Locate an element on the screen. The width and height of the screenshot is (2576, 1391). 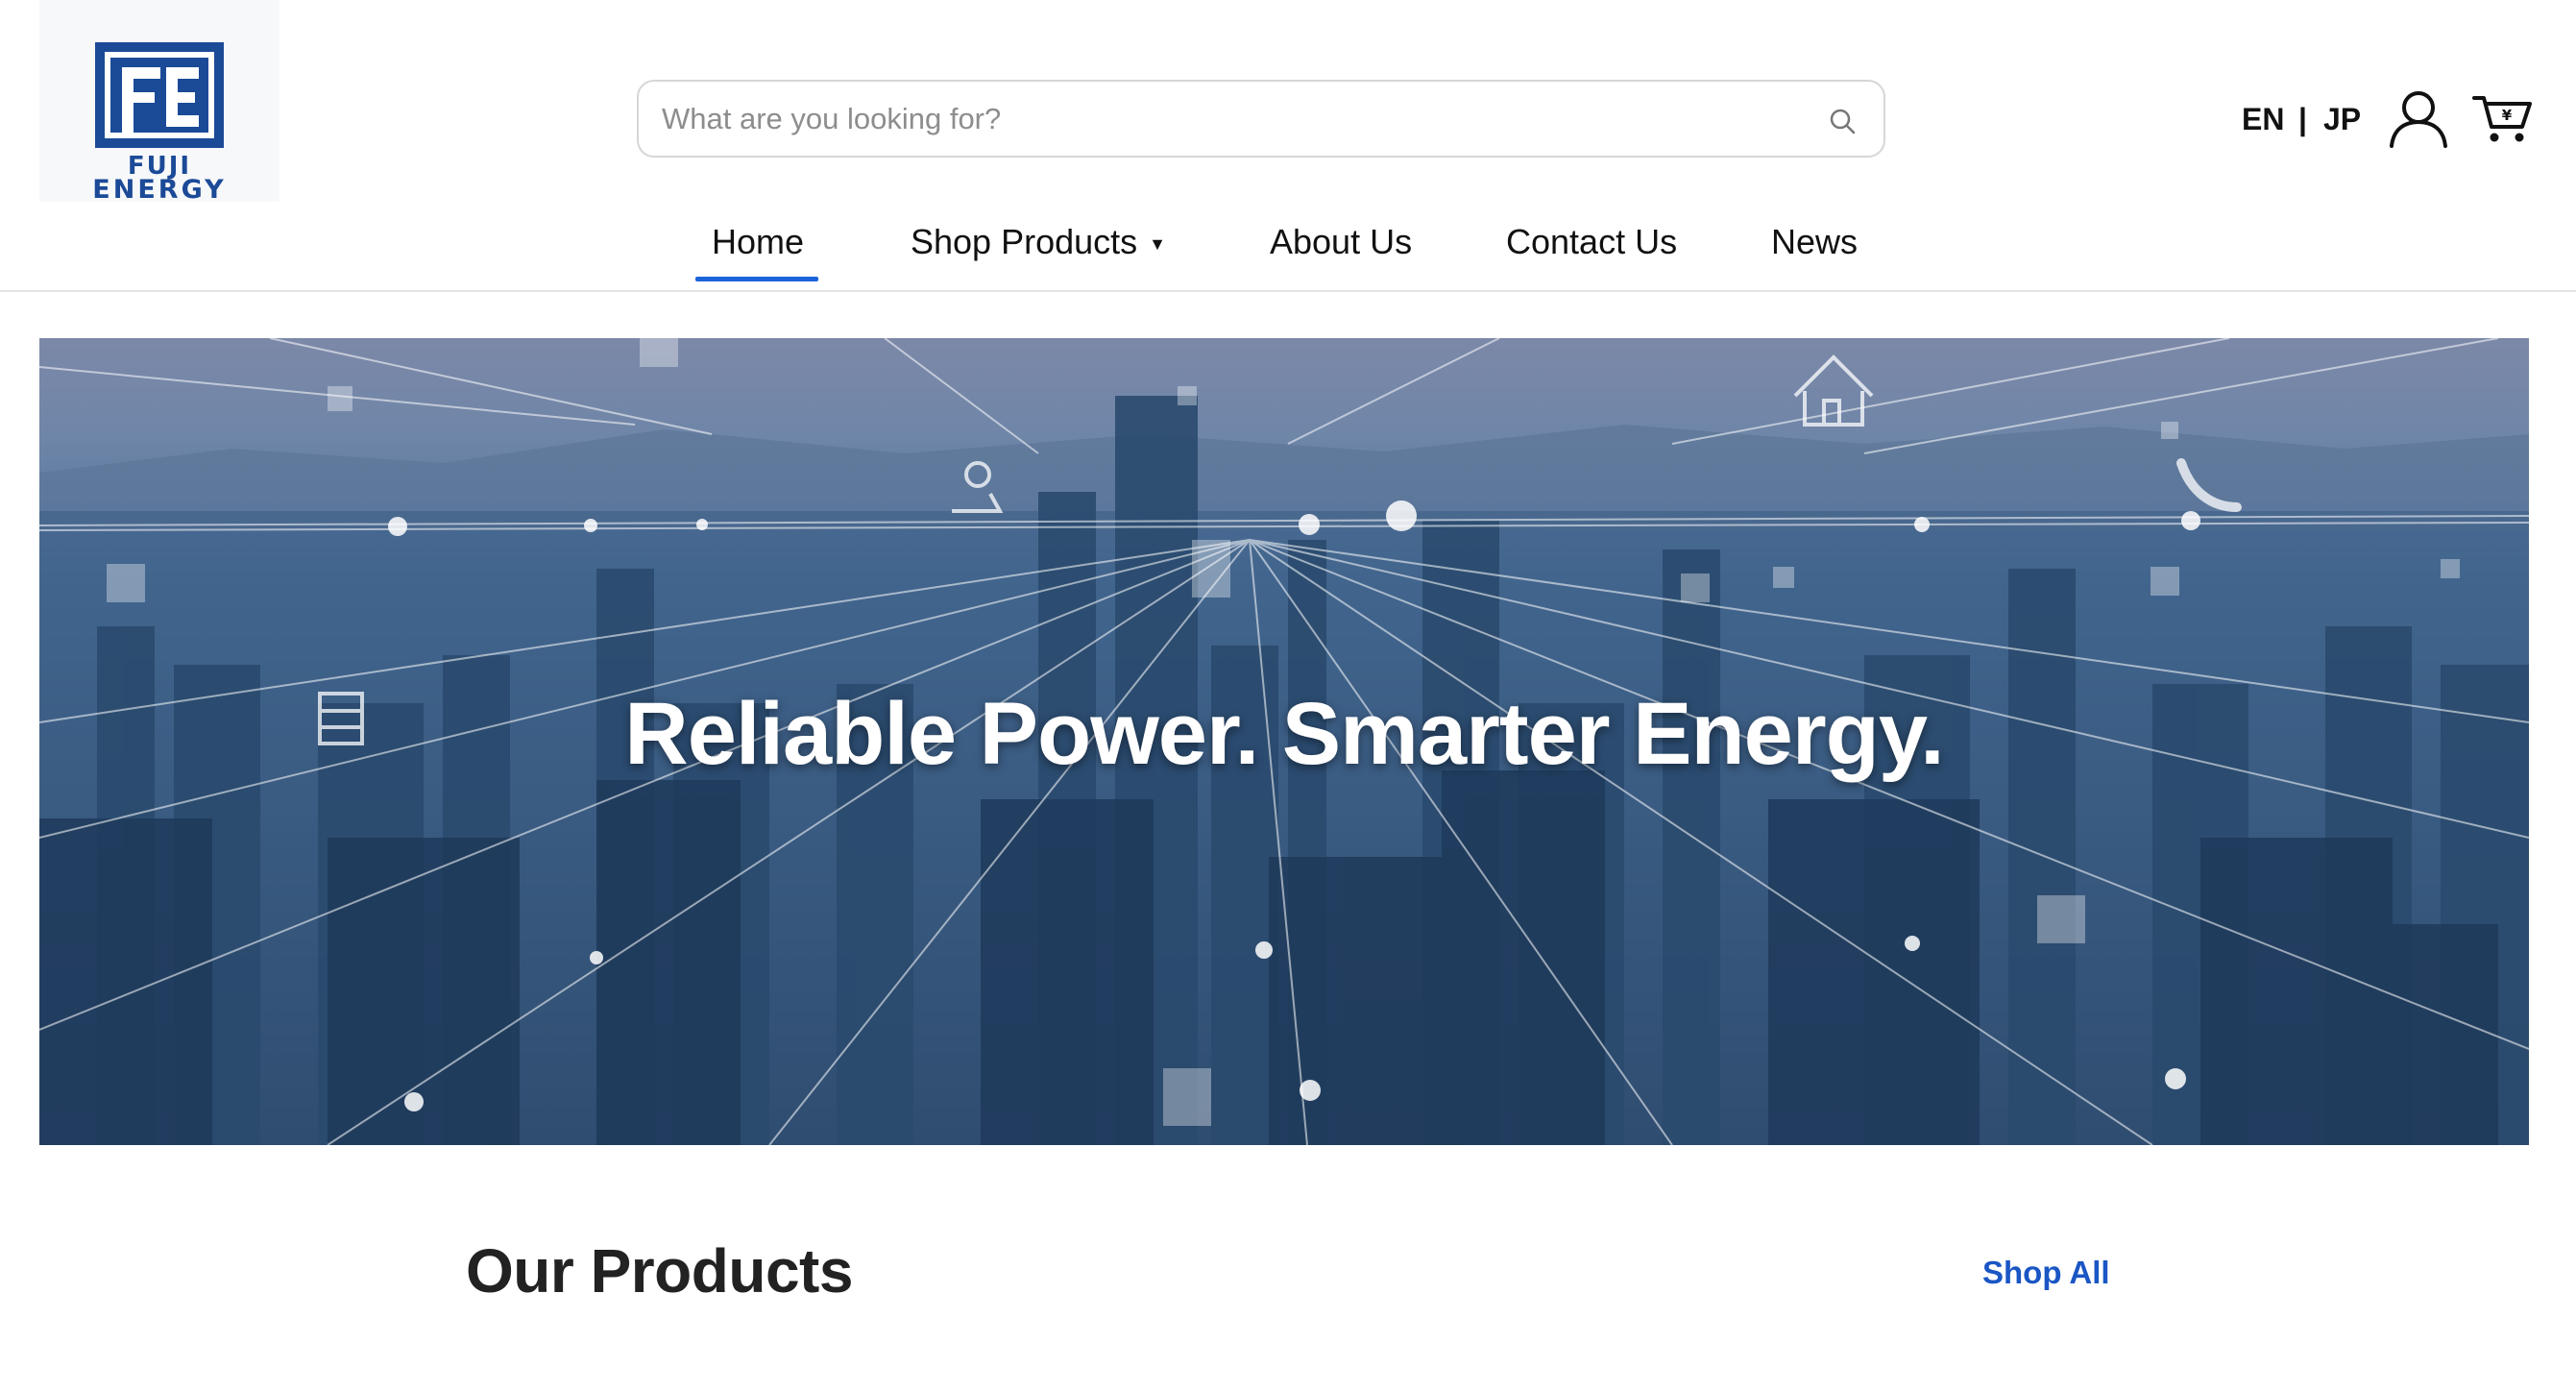
search-input is located at coordinates (1228, 119).